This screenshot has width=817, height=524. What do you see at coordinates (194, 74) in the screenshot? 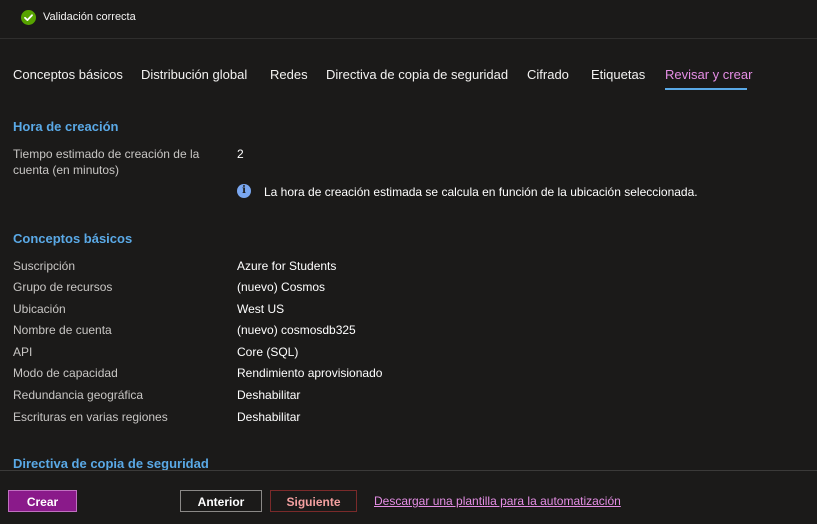
I see `tab-global-distribution: Distribución global` at bounding box center [194, 74].